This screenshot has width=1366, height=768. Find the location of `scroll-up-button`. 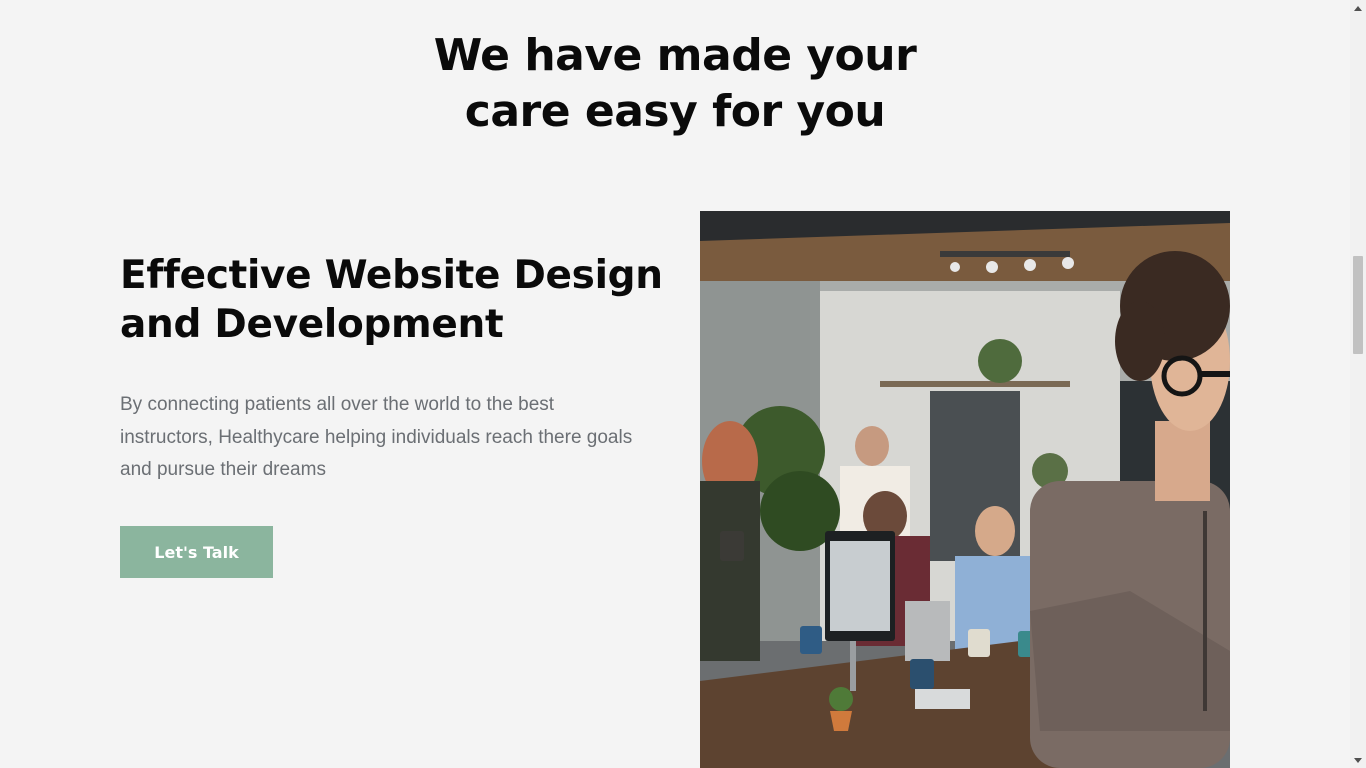

scroll-up-button is located at coordinates (1358, 8).